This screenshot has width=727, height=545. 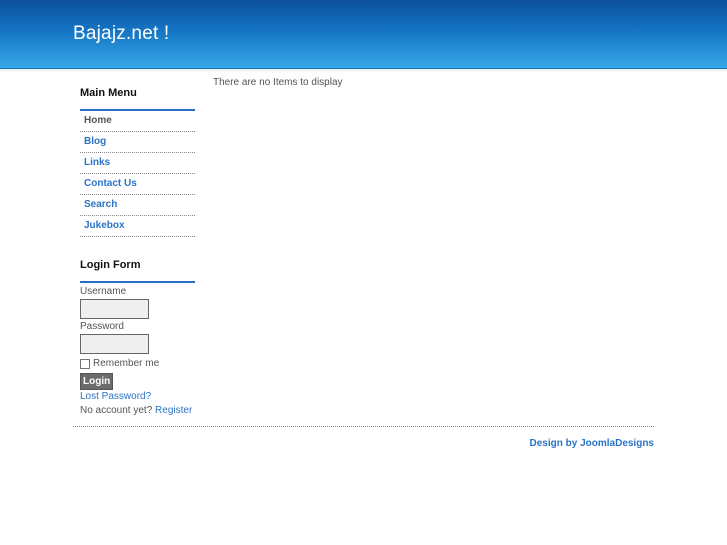 I want to click on remember-me-label: Remember me, so click(x=126, y=363).